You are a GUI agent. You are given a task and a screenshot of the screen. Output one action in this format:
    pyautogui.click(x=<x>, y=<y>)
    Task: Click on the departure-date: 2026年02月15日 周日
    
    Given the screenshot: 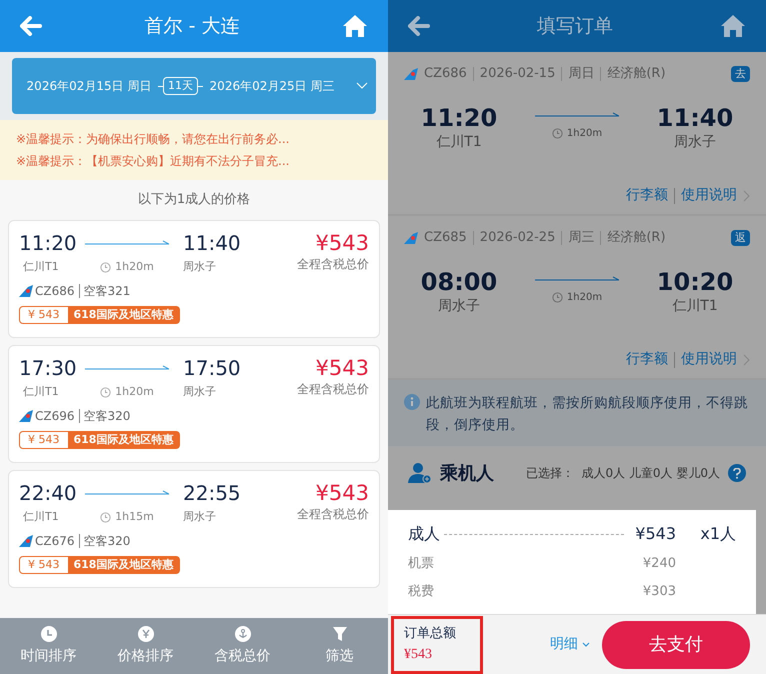 What is the action you would take?
    pyautogui.click(x=89, y=86)
    